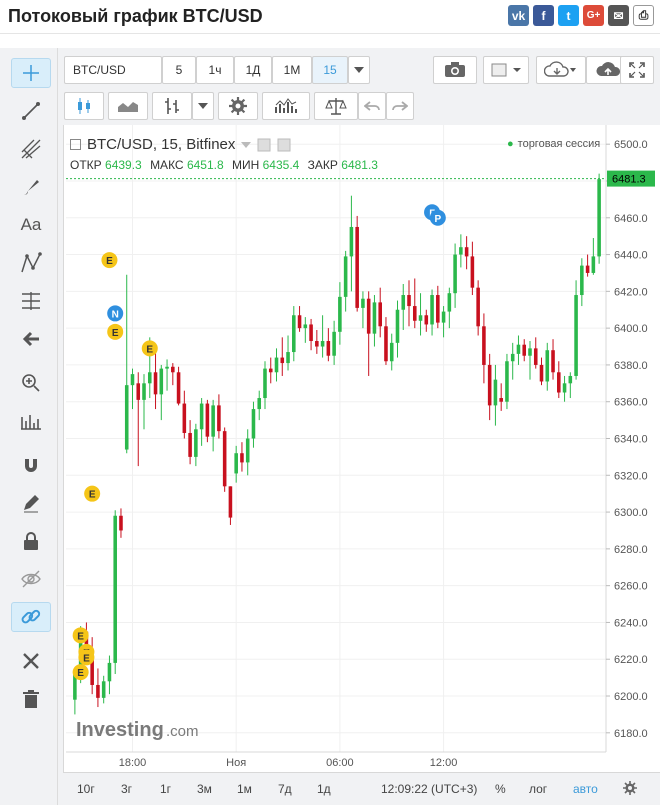  I want to click on facebook-icon: f, so click(543, 15).